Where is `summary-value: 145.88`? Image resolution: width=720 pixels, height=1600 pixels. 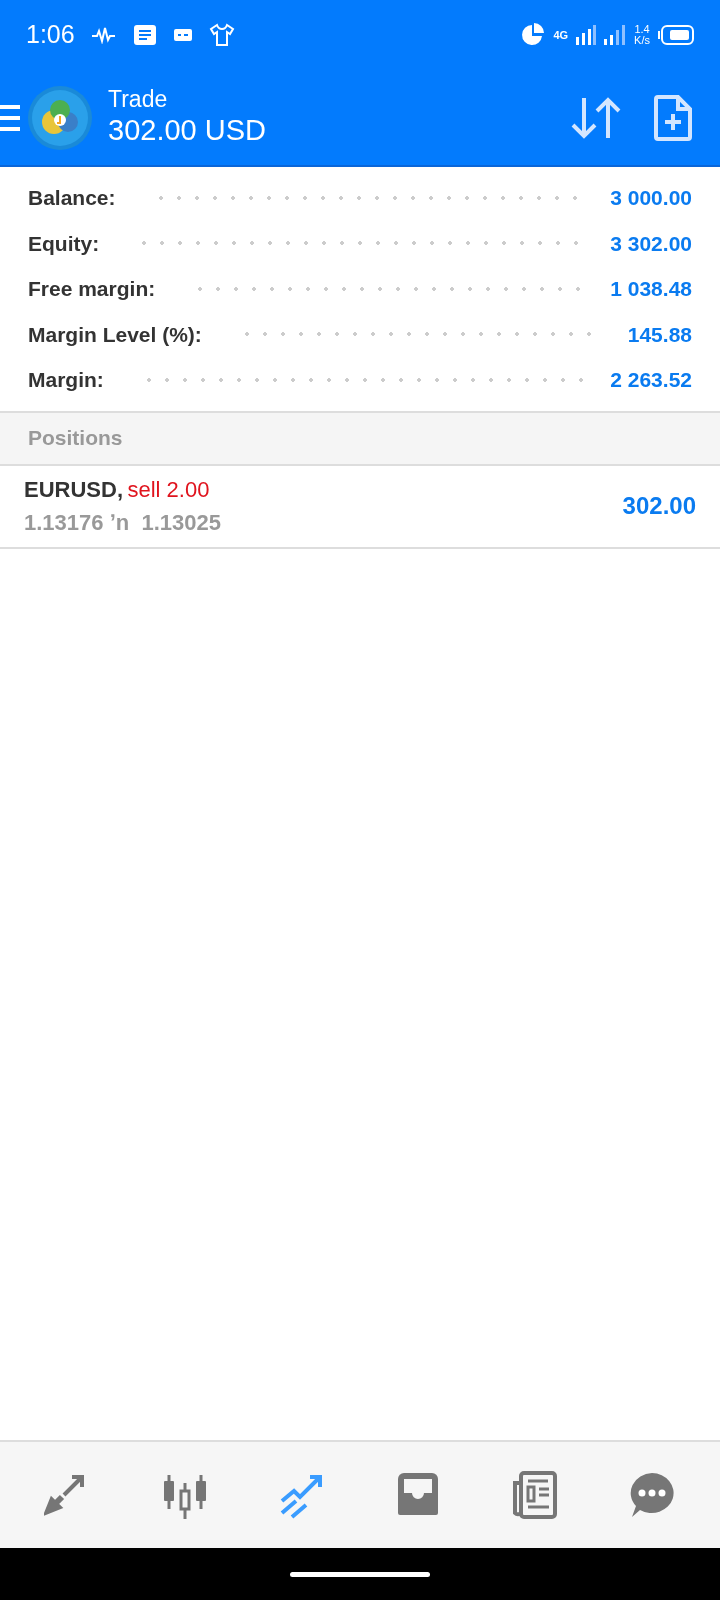 summary-value: 145.88 is located at coordinates (659, 334).